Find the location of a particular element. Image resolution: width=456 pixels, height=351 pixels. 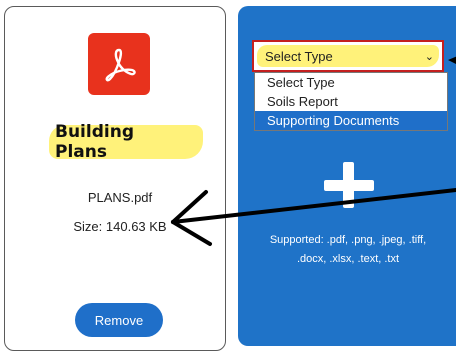

chevron-down-icon: ⌄ is located at coordinates (429, 56).